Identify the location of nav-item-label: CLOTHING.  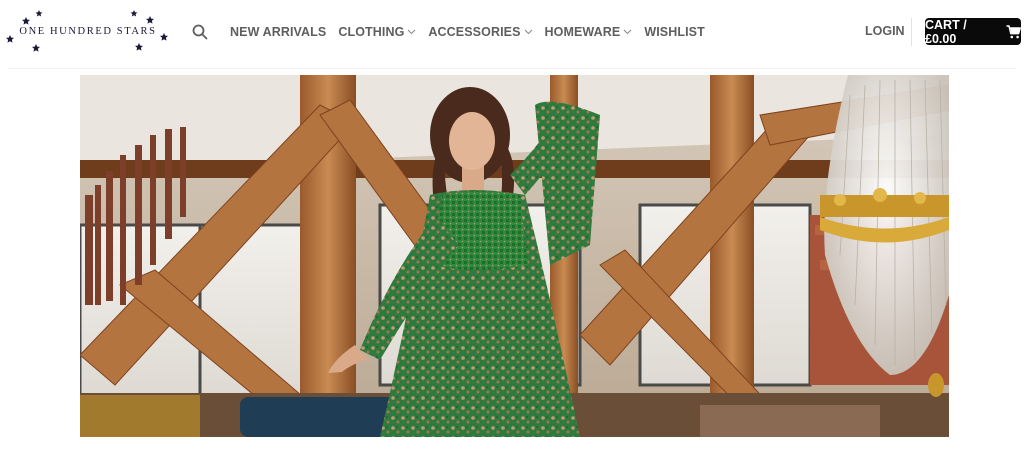
(371, 32).